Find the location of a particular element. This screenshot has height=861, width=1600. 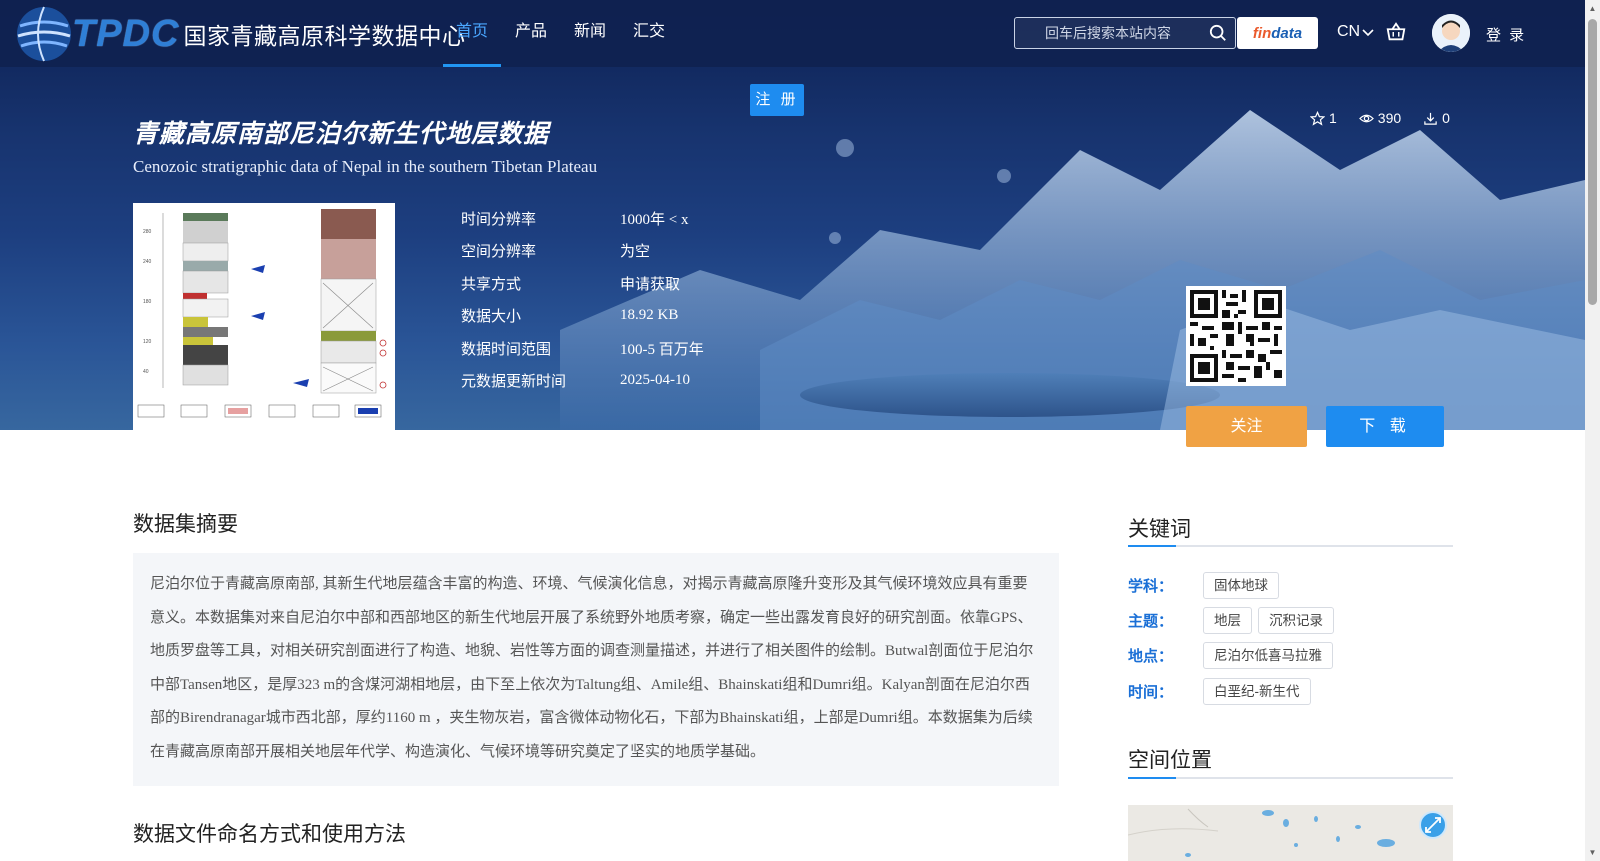

dataset-thumbnail: 280 240 180 120 40 is located at coordinates (264, 316).